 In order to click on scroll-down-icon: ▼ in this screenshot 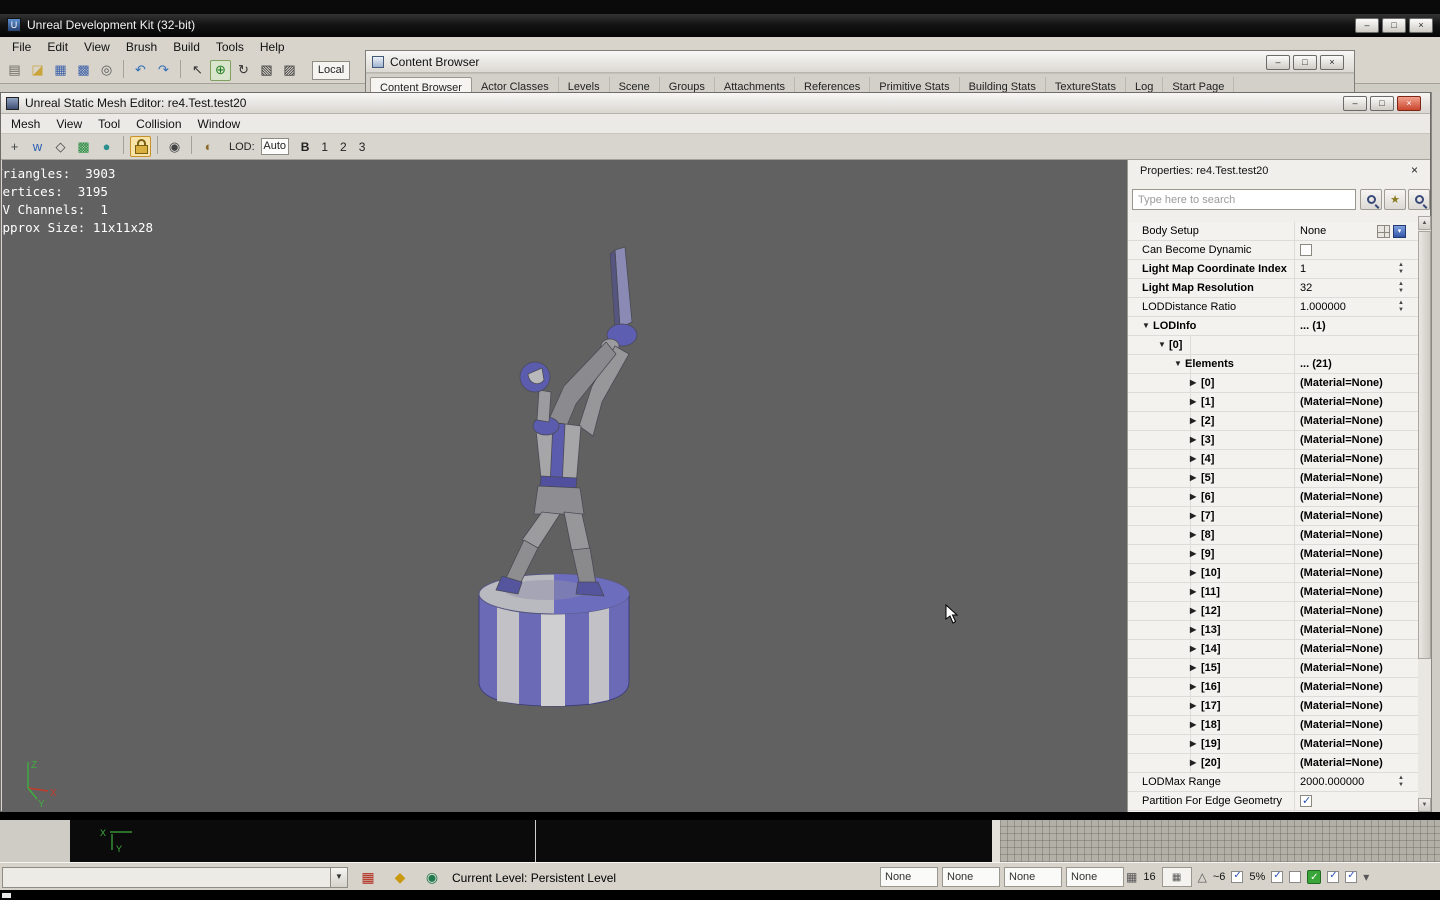, I will do `click(1424, 805)`.